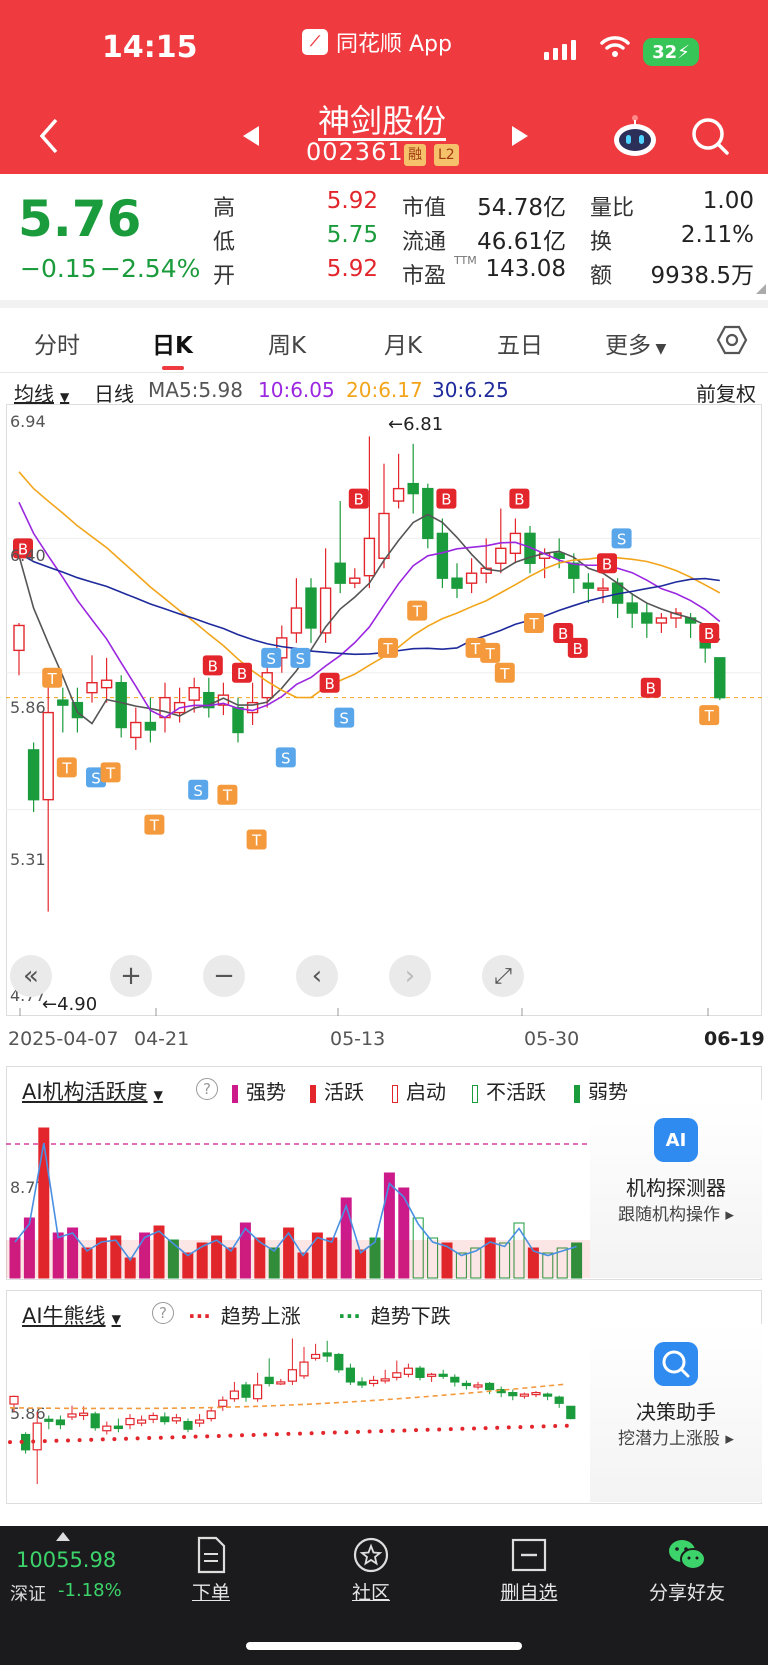 This screenshot has width=768, height=1665. What do you see at coordinates (41, 392) in the screenshot?
I see `ma-selector: 均线 ▼` at bounding box center [41, 392].